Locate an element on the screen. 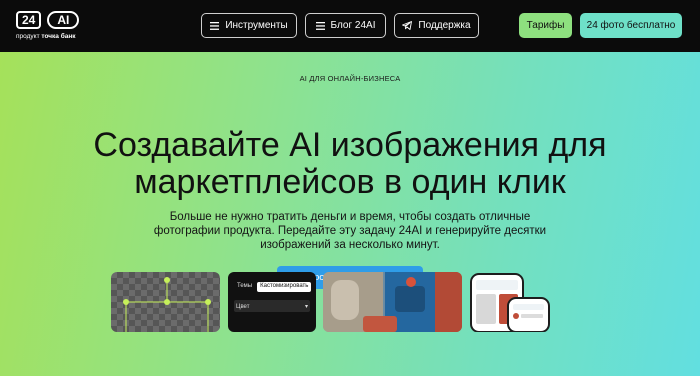 This screenshot has height=376, width=700. logo-sub-prefix: продукт is located at coordinates (28, 36).